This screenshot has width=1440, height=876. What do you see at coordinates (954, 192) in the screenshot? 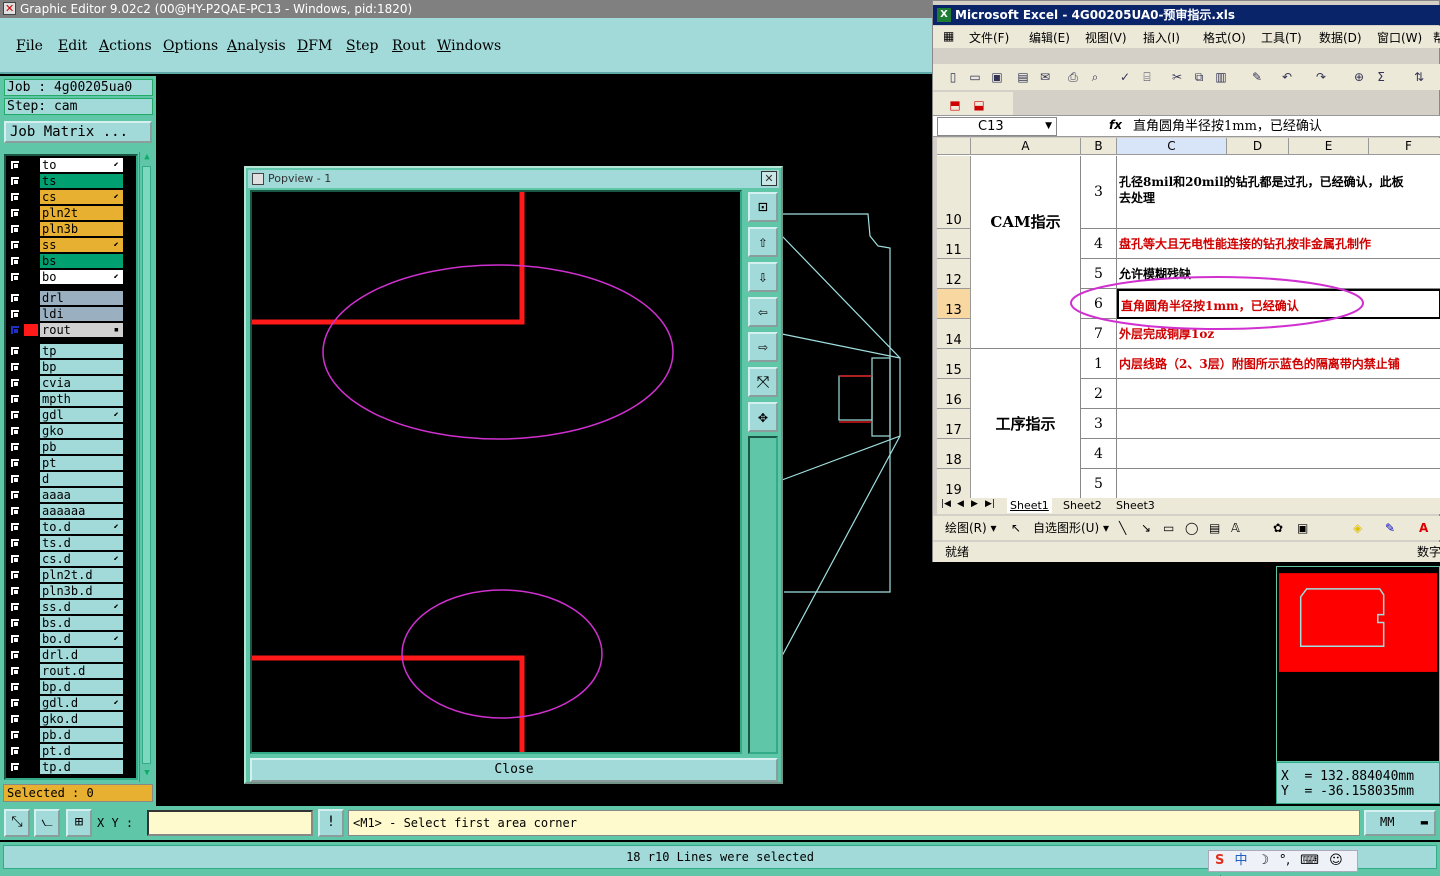
I see `row-header: 10` at bounding box center [954, 192].